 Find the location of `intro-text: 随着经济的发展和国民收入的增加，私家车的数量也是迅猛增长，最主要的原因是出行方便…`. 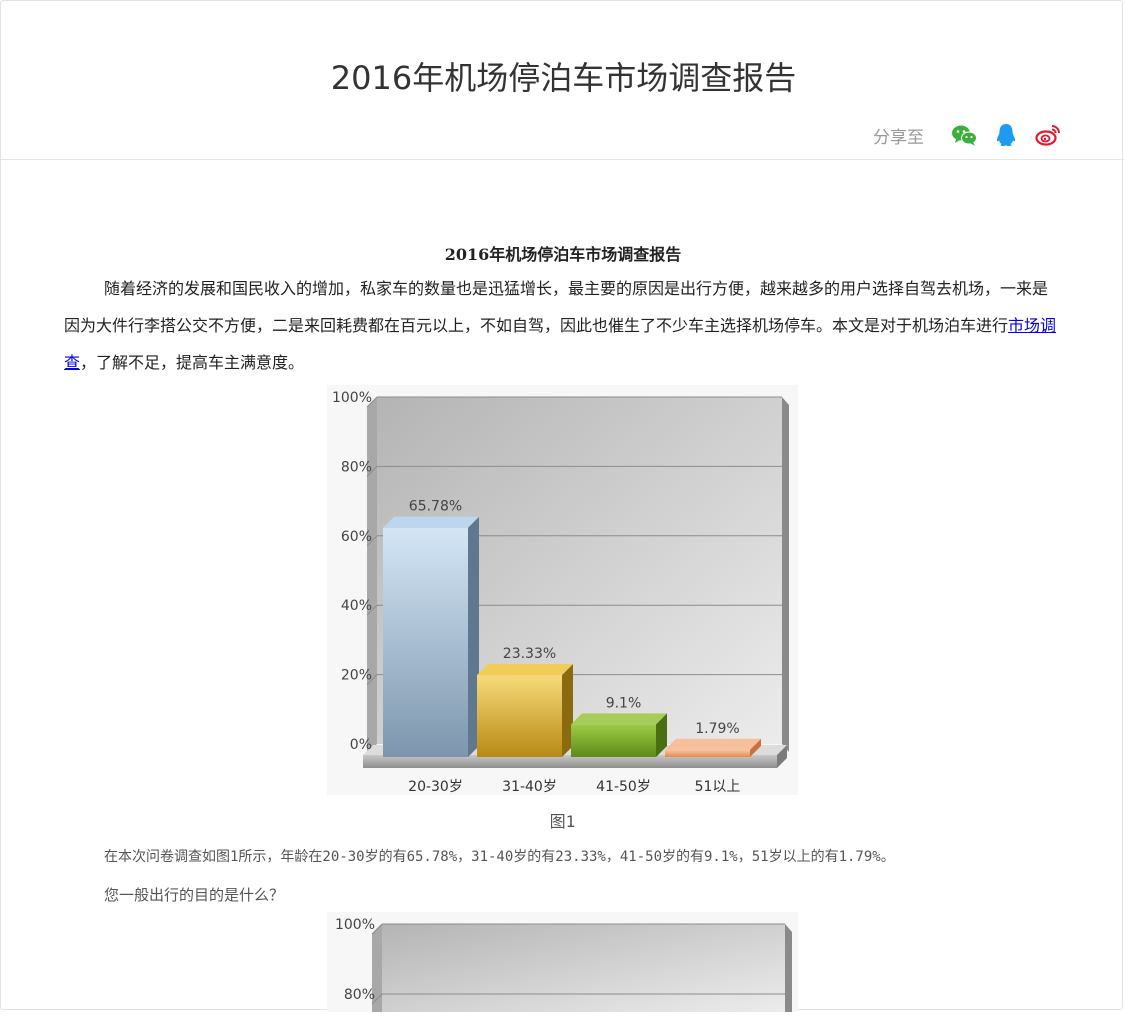

intro-text: 随着经济的发展和国民收入的增加，私家车的数量也是迅猛增长，最主要的原因是出行方便… is located at coordinates (556, 307).